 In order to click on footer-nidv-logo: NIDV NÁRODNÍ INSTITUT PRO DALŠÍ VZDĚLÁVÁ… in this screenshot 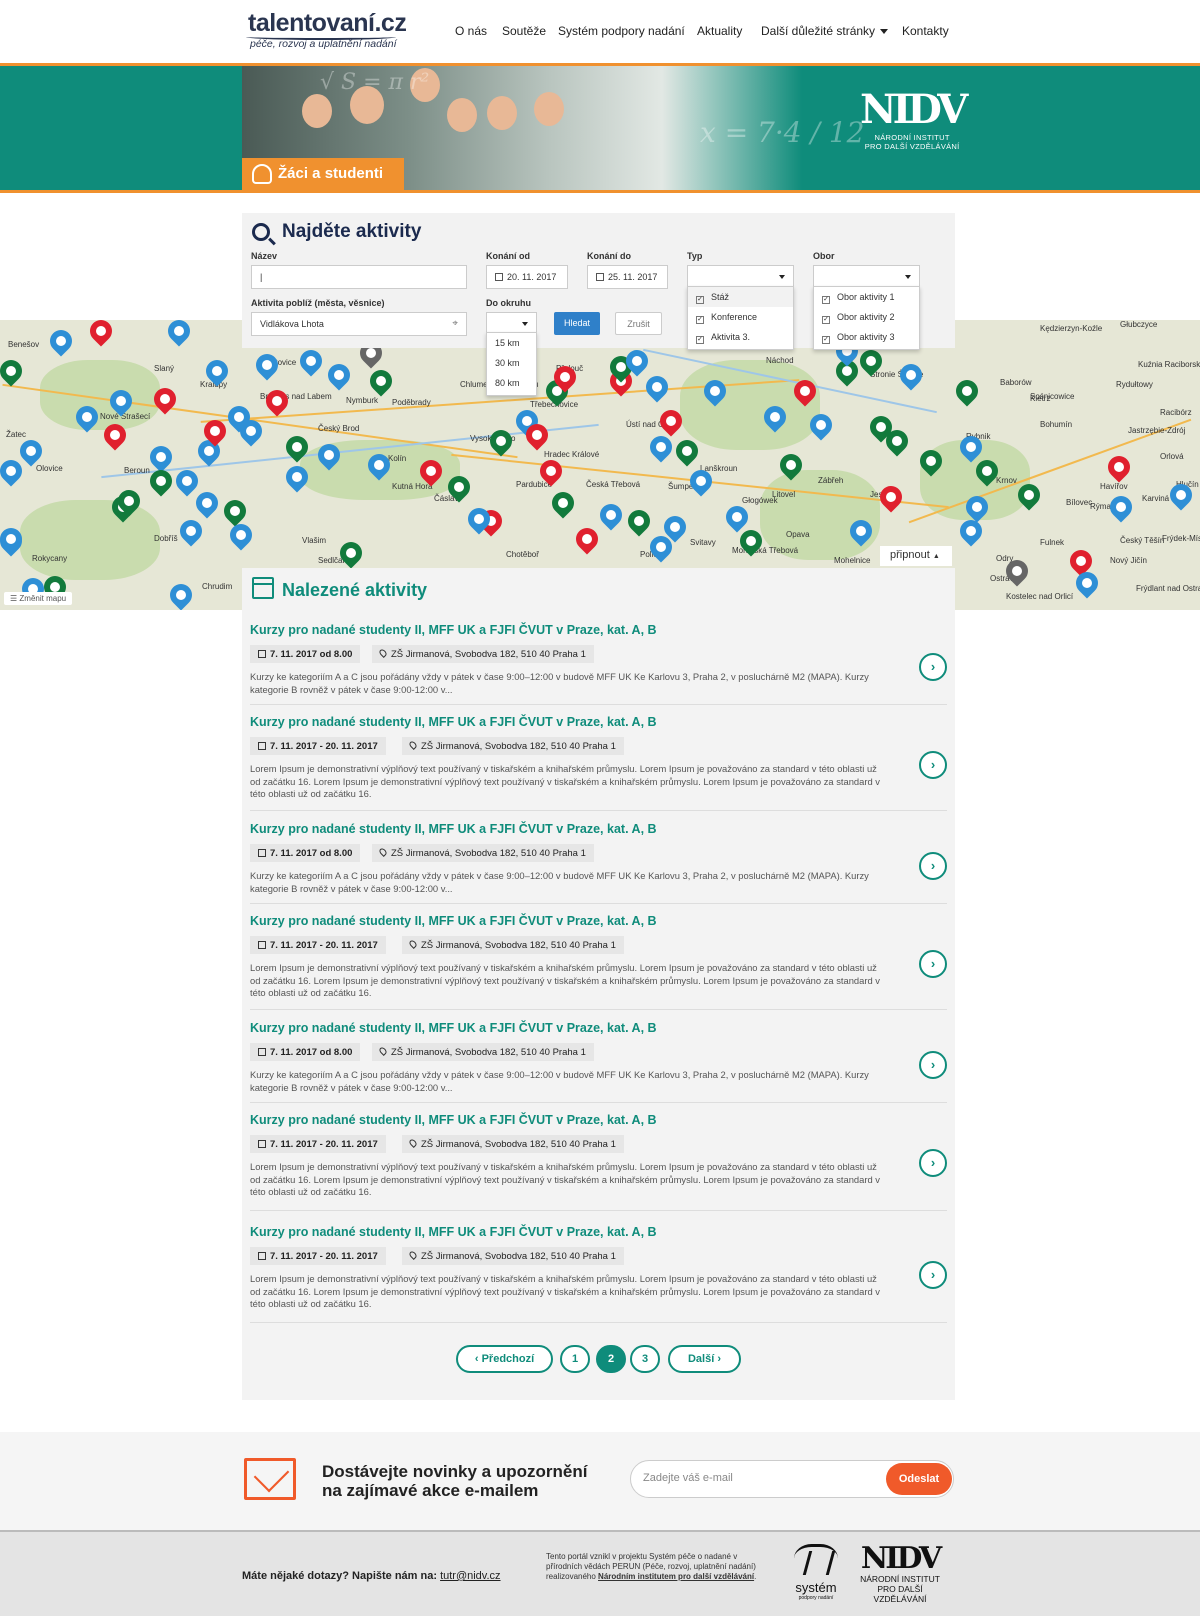, I will do `click(900, 1574)`.